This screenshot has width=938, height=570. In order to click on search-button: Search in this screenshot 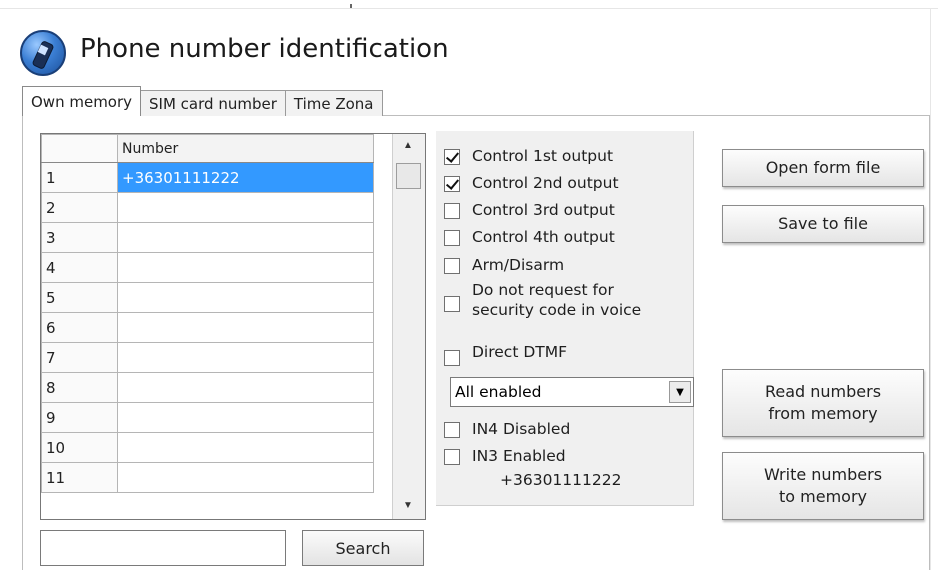, I will do `click(363, 548)`.